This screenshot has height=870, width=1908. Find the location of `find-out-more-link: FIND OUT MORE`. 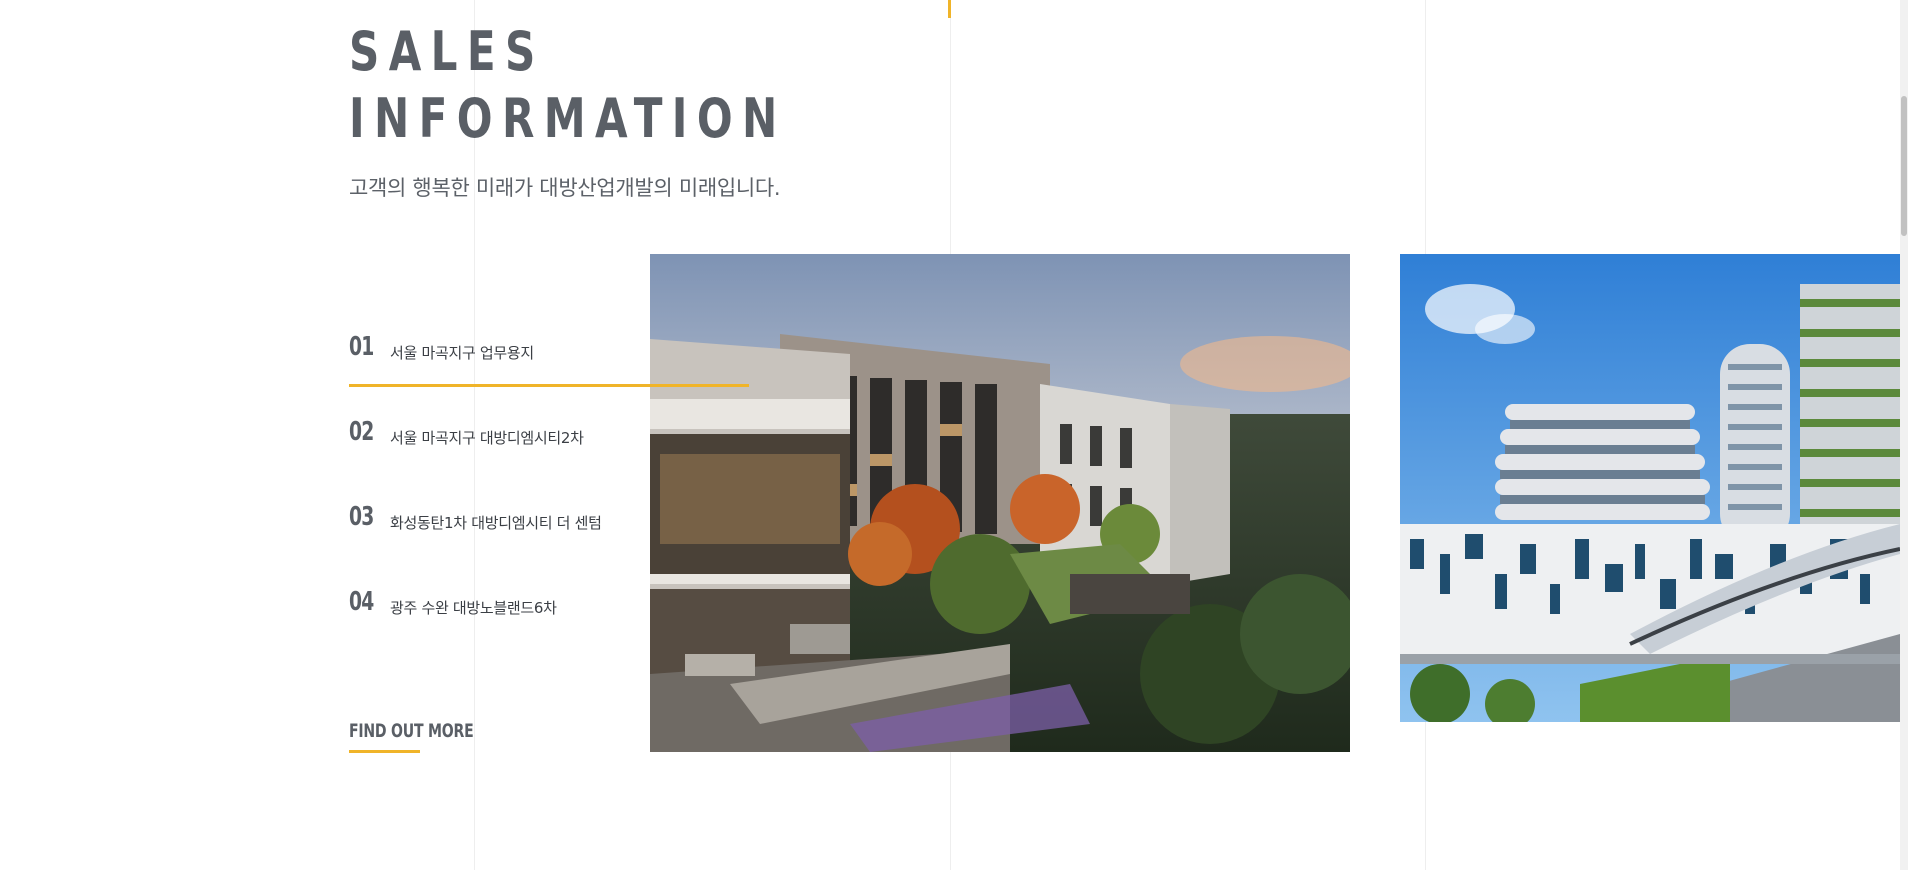

find-out-more-link: FIND OUT MORE is located at coordinates (411, 731).